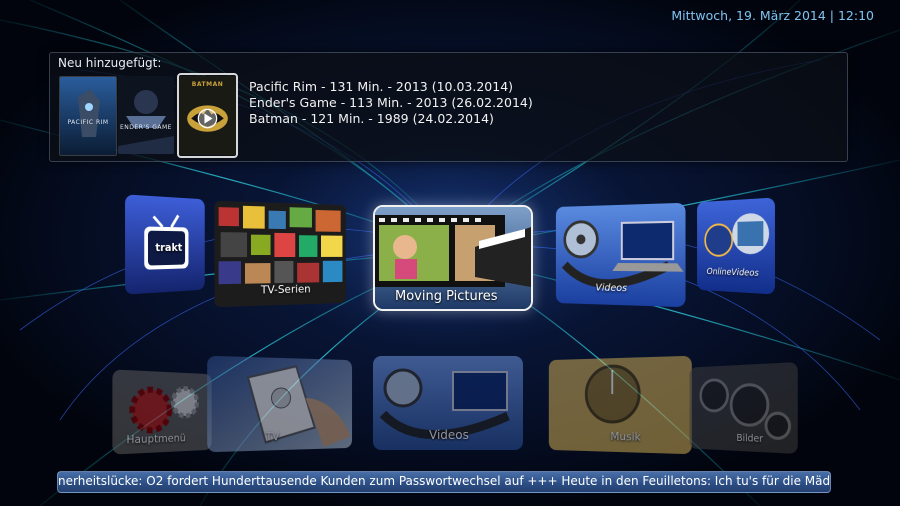  I want to click on remote-control-icon, so click(279, 404).